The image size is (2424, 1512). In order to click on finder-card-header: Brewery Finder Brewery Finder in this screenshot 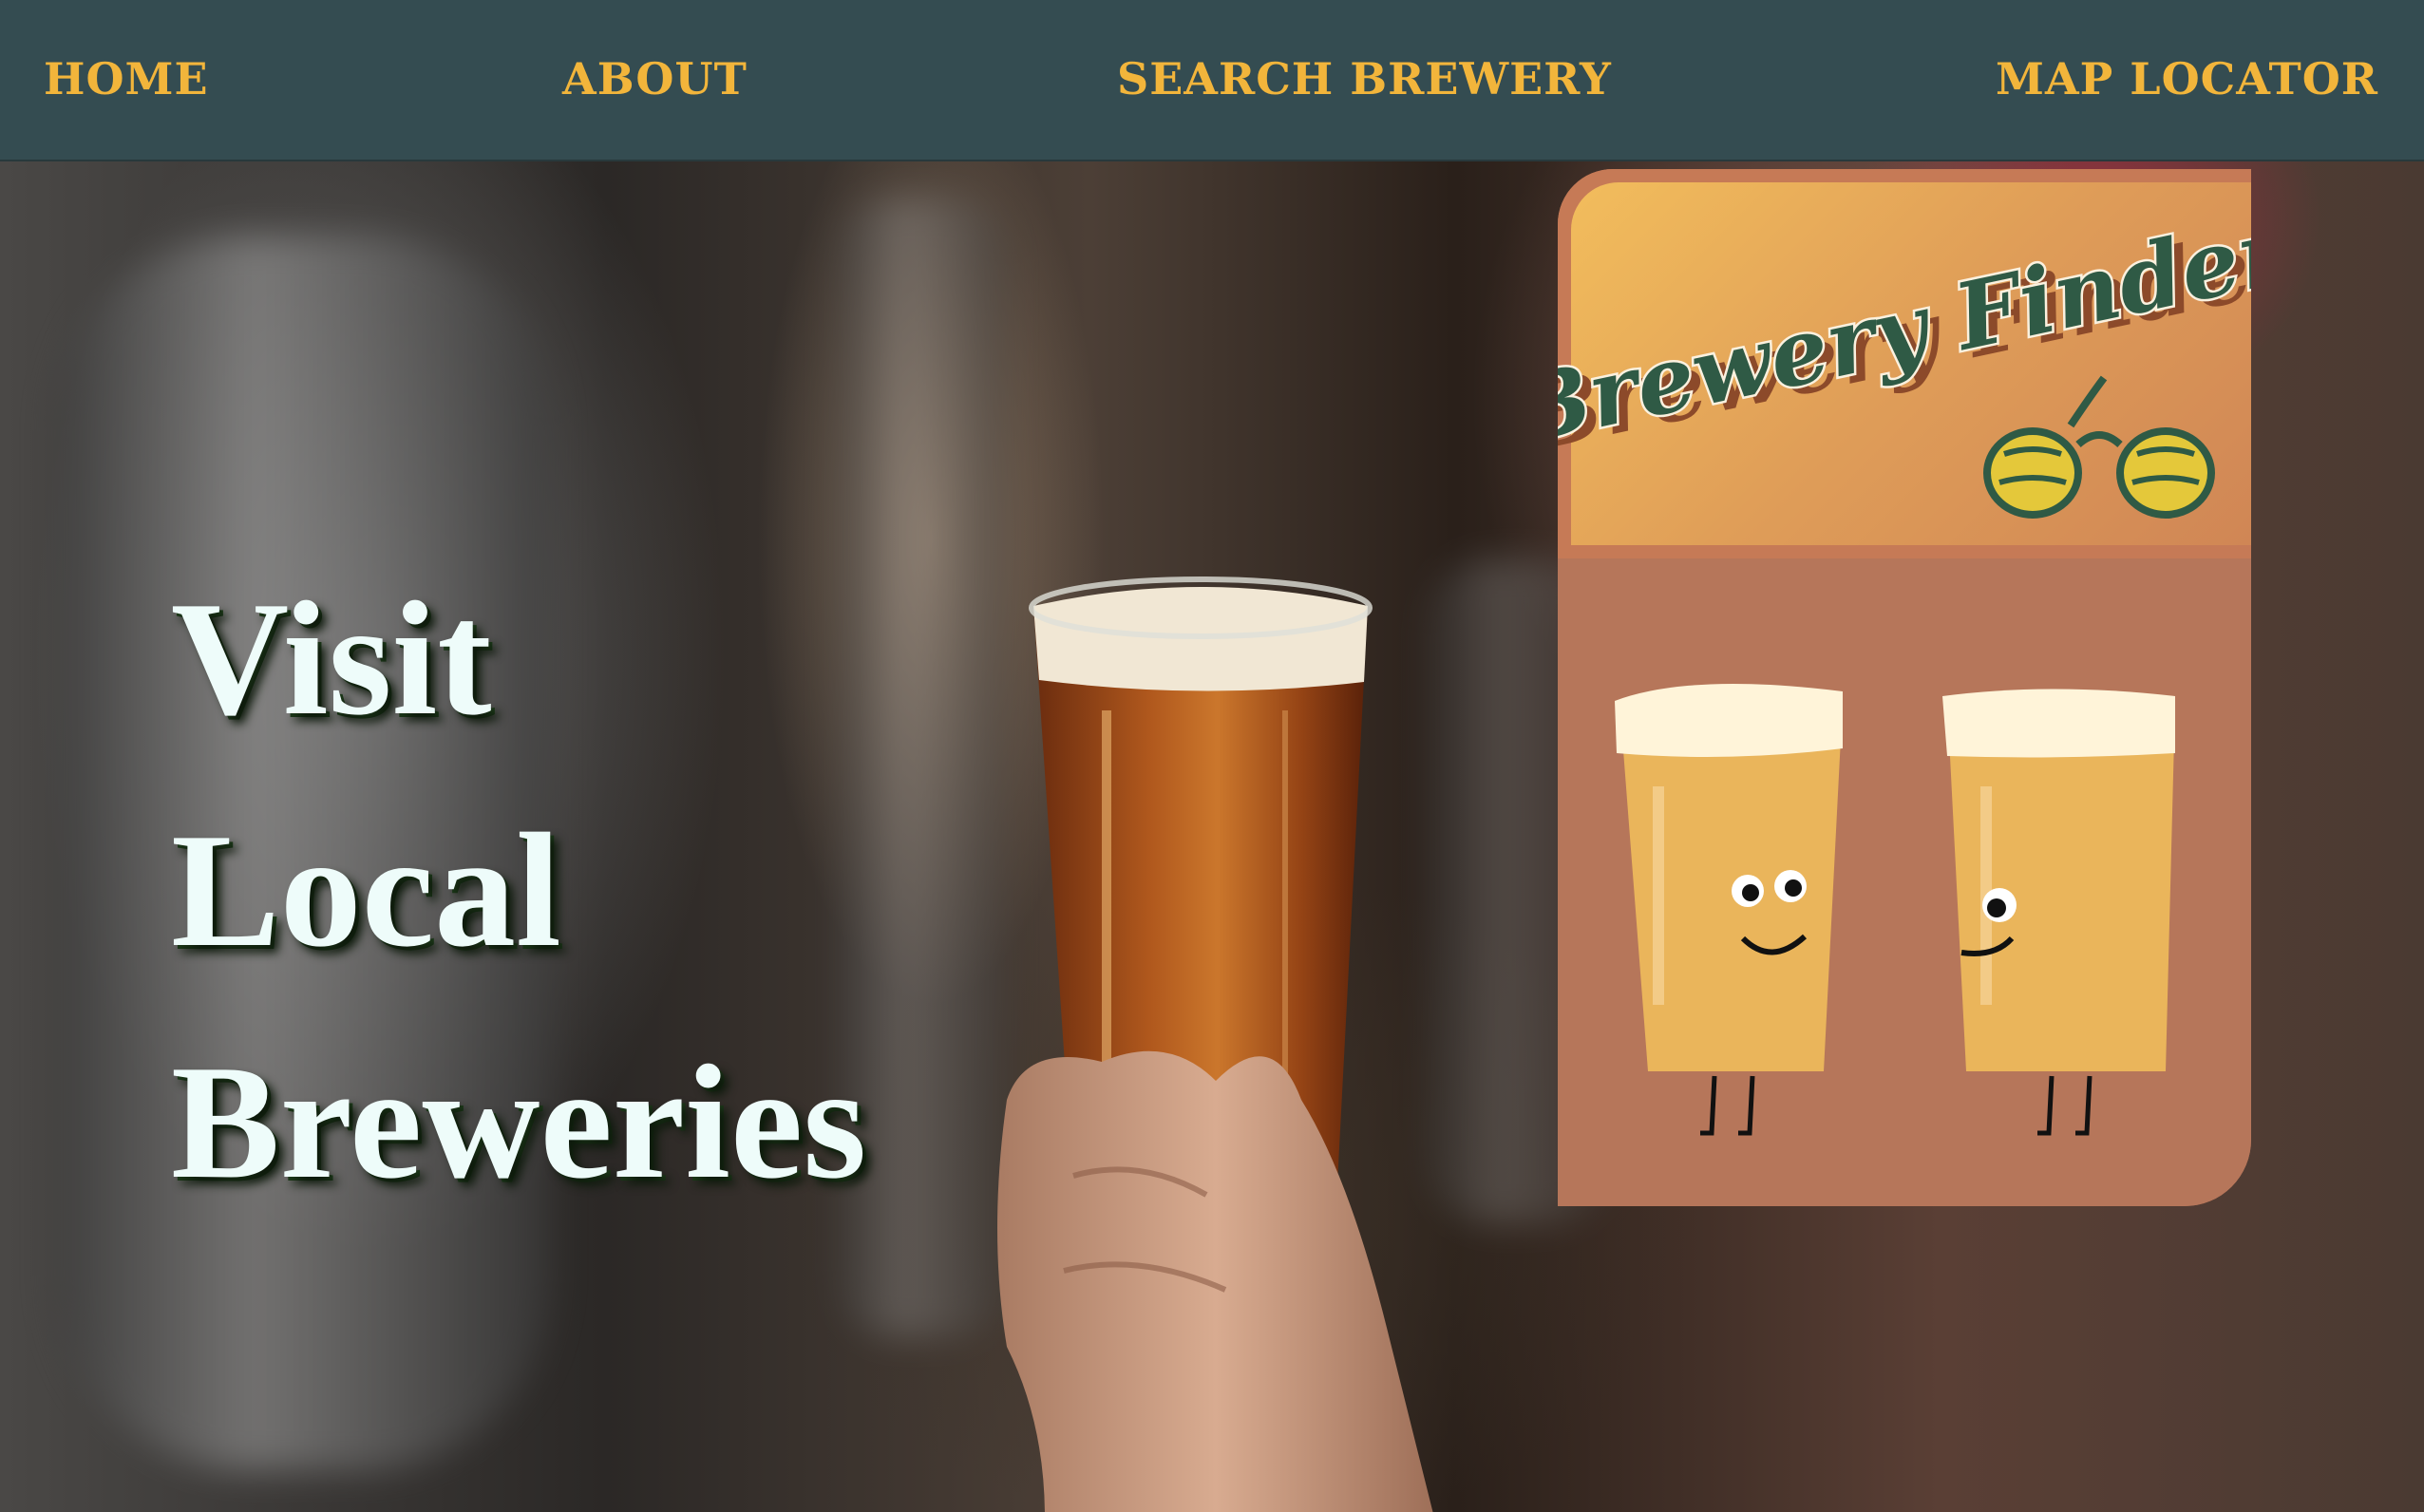, I will do `click(1904, 363)`.